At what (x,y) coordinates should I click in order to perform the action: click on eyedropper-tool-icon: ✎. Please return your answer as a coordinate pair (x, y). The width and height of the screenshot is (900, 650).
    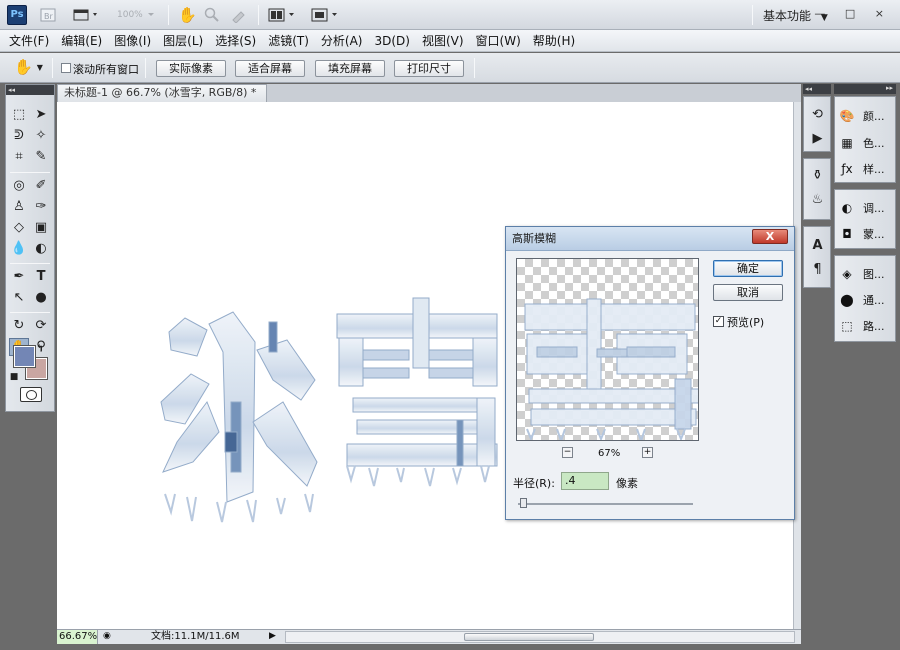
    Looking at the image, I should click on (41, 157).